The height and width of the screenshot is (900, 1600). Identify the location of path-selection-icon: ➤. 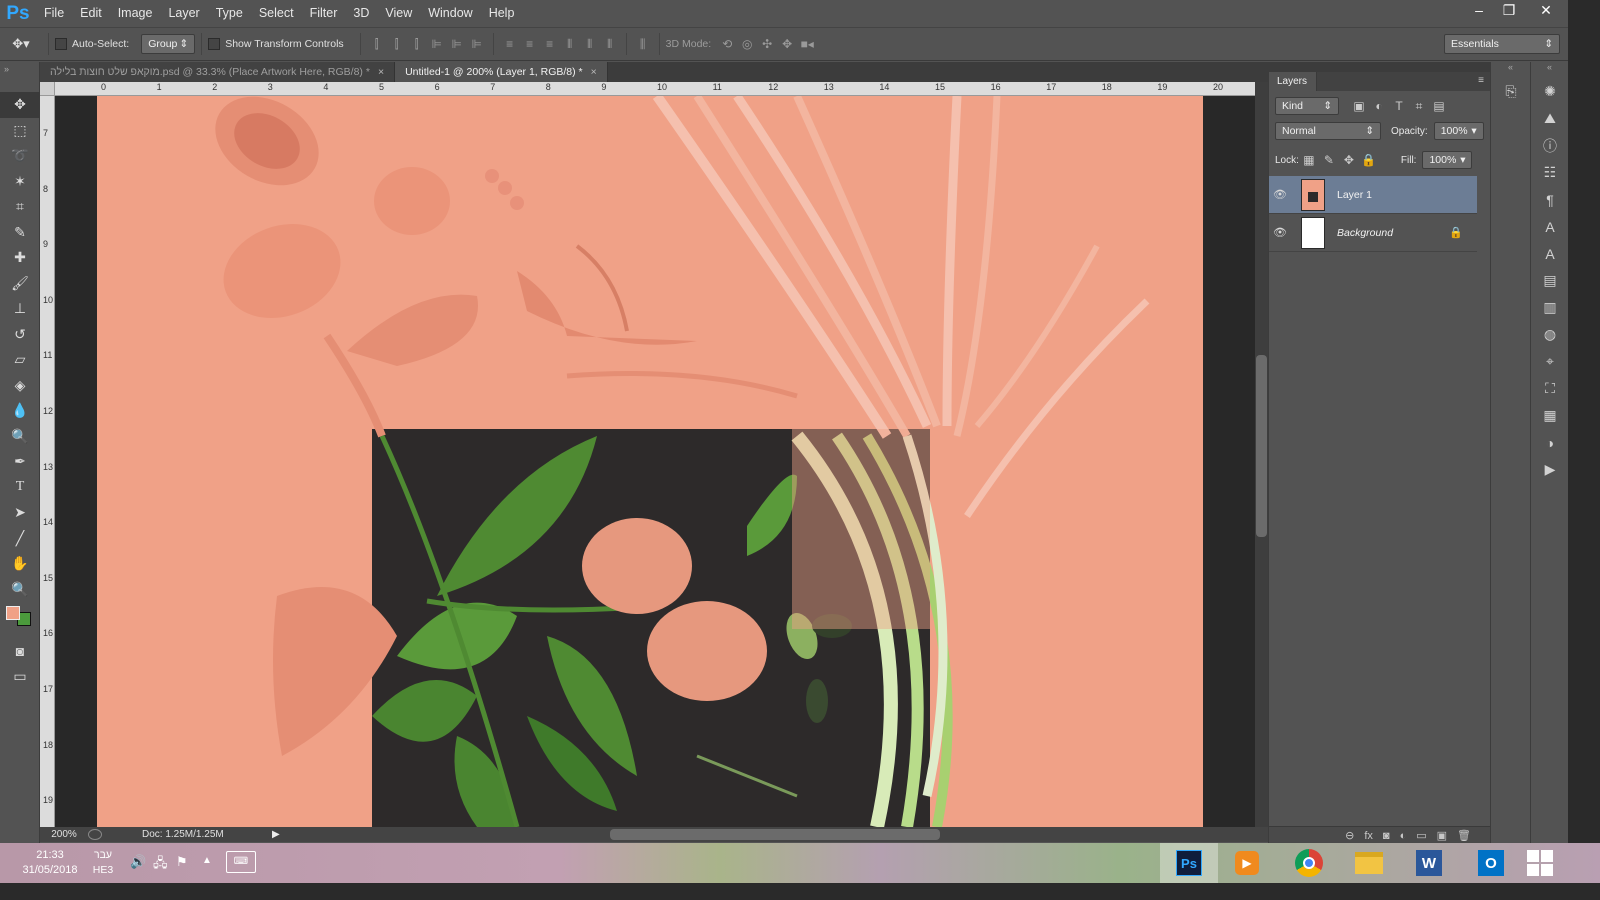
(20, 513).